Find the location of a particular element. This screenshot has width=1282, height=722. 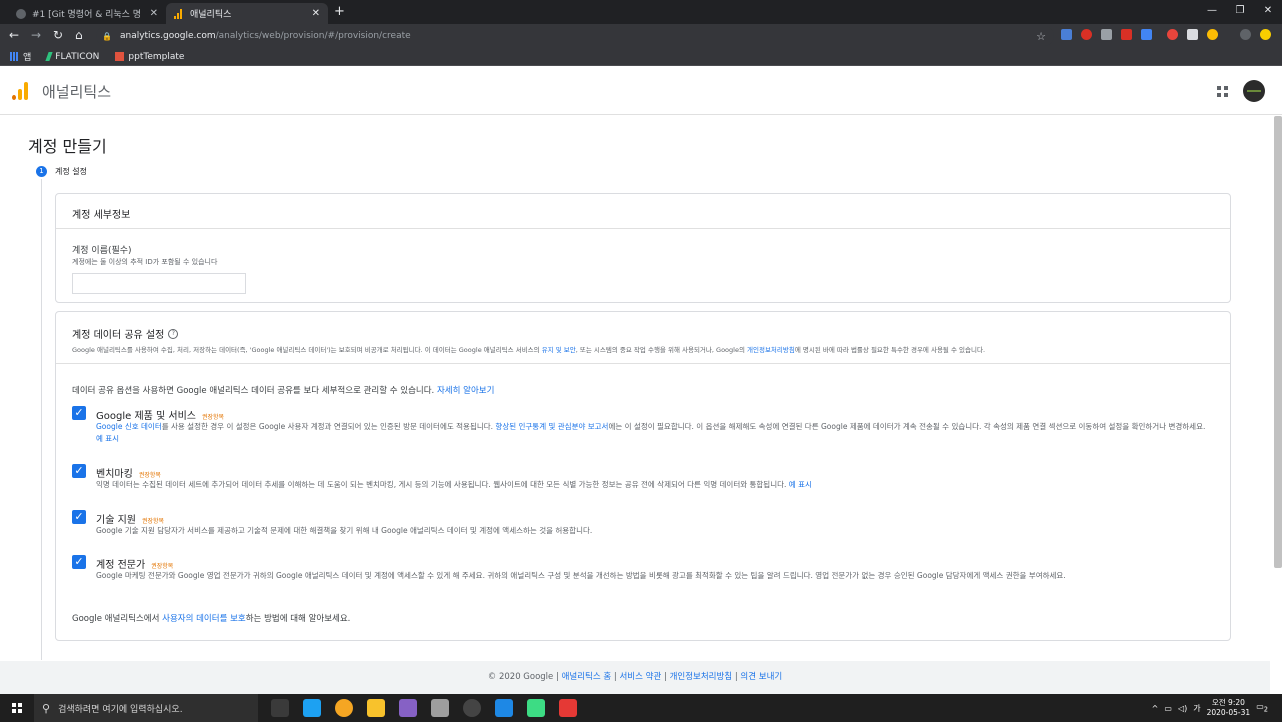

footer-link-feedback: 의견 보내기 is located at coordinates (761, 677).